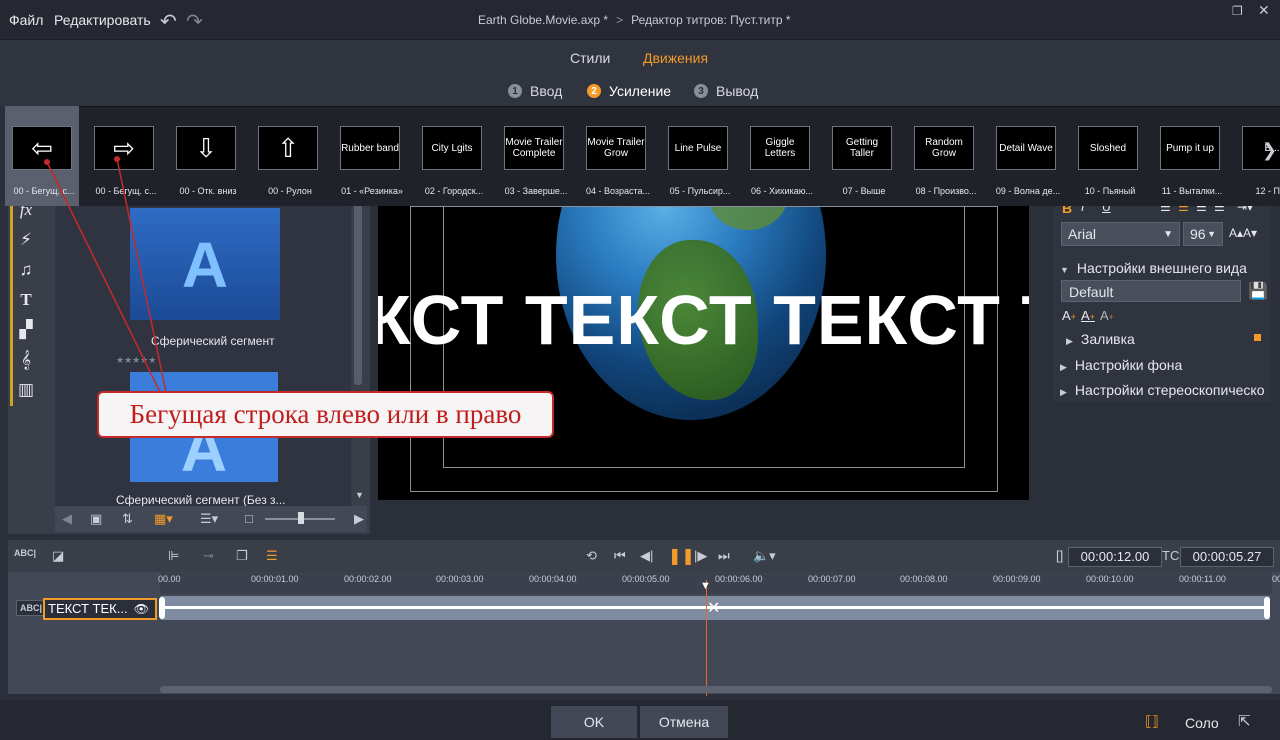 The height and width of the screenshot is (740, 1280). What do you see at coordinates (42, 148) in the screenshot?
I see `motion-preset-thumb: ⇦` at bounding box center [42, 148].